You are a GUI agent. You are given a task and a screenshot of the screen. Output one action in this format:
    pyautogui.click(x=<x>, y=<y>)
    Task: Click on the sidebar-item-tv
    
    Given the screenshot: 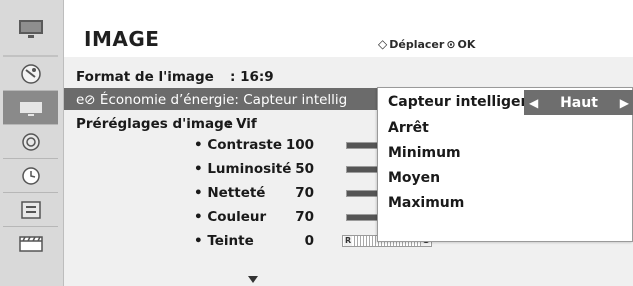 What is the action you would take?
    pyautogui.click(x=30, y=28)
    